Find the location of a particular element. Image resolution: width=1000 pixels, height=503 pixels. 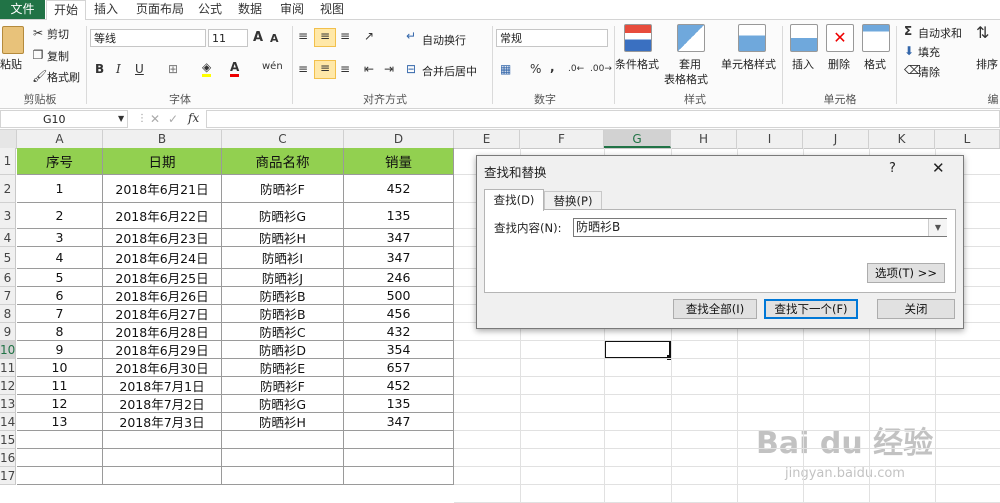

table-cell: 1 is located at coordinates (60, 189).